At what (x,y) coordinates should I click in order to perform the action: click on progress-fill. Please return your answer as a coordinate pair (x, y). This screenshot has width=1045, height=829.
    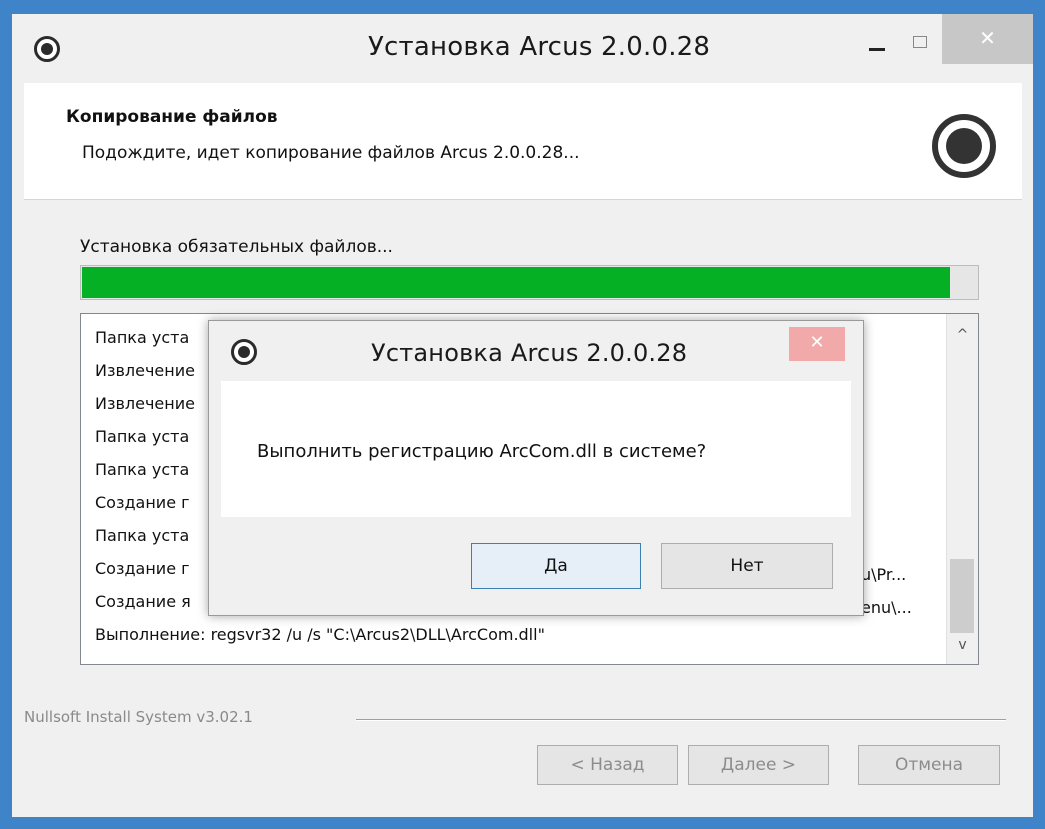
    Looking at the image, I should click on (516, 282).